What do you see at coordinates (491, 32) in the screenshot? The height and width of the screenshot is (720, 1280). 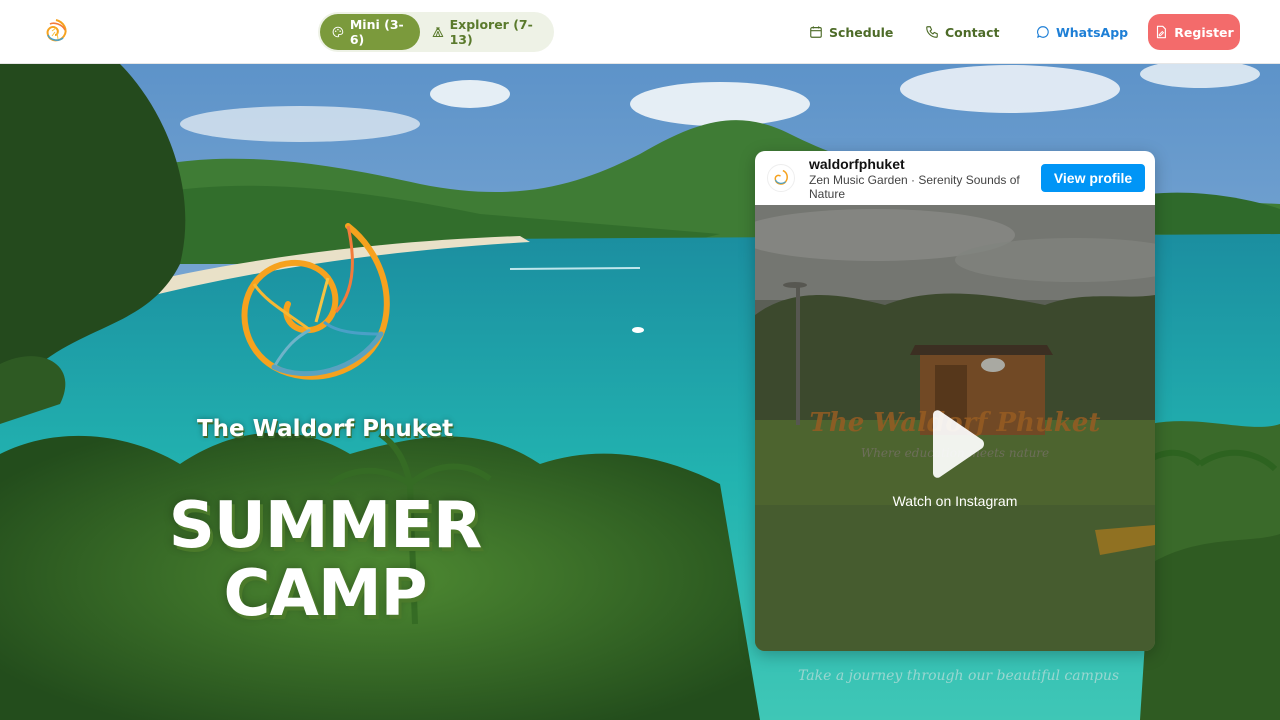 I see `age-group-explorer-label: Explorer (7-13)` at bounding box center [491, 32].